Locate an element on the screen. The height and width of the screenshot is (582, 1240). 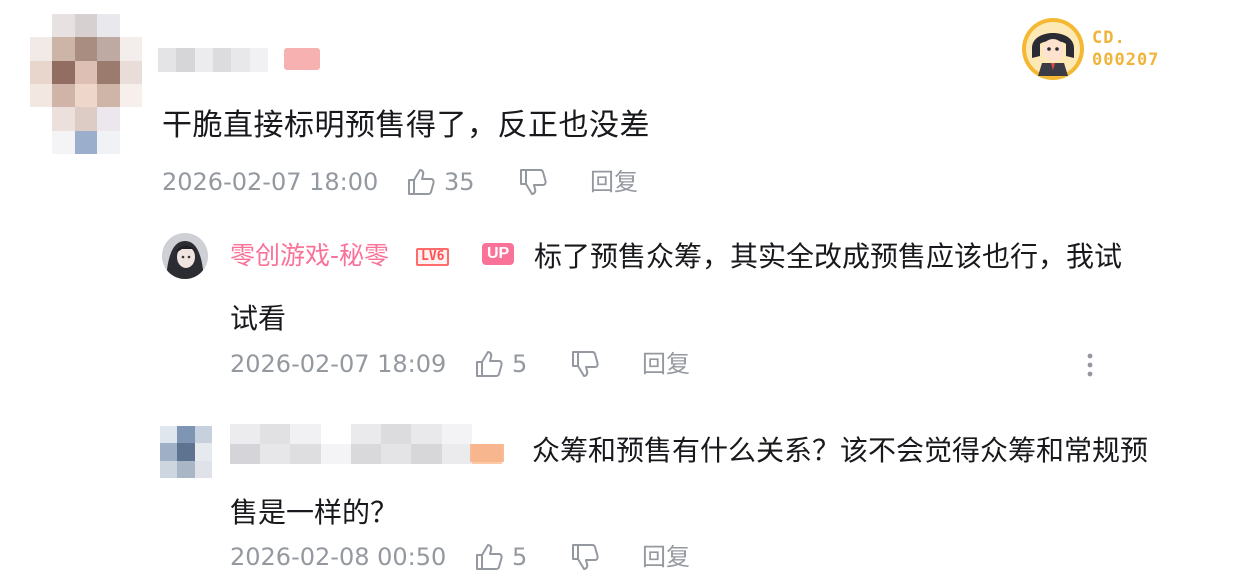
comment-timestamp: 2026-02-07 18:00 is located at coordinates (270, 182).